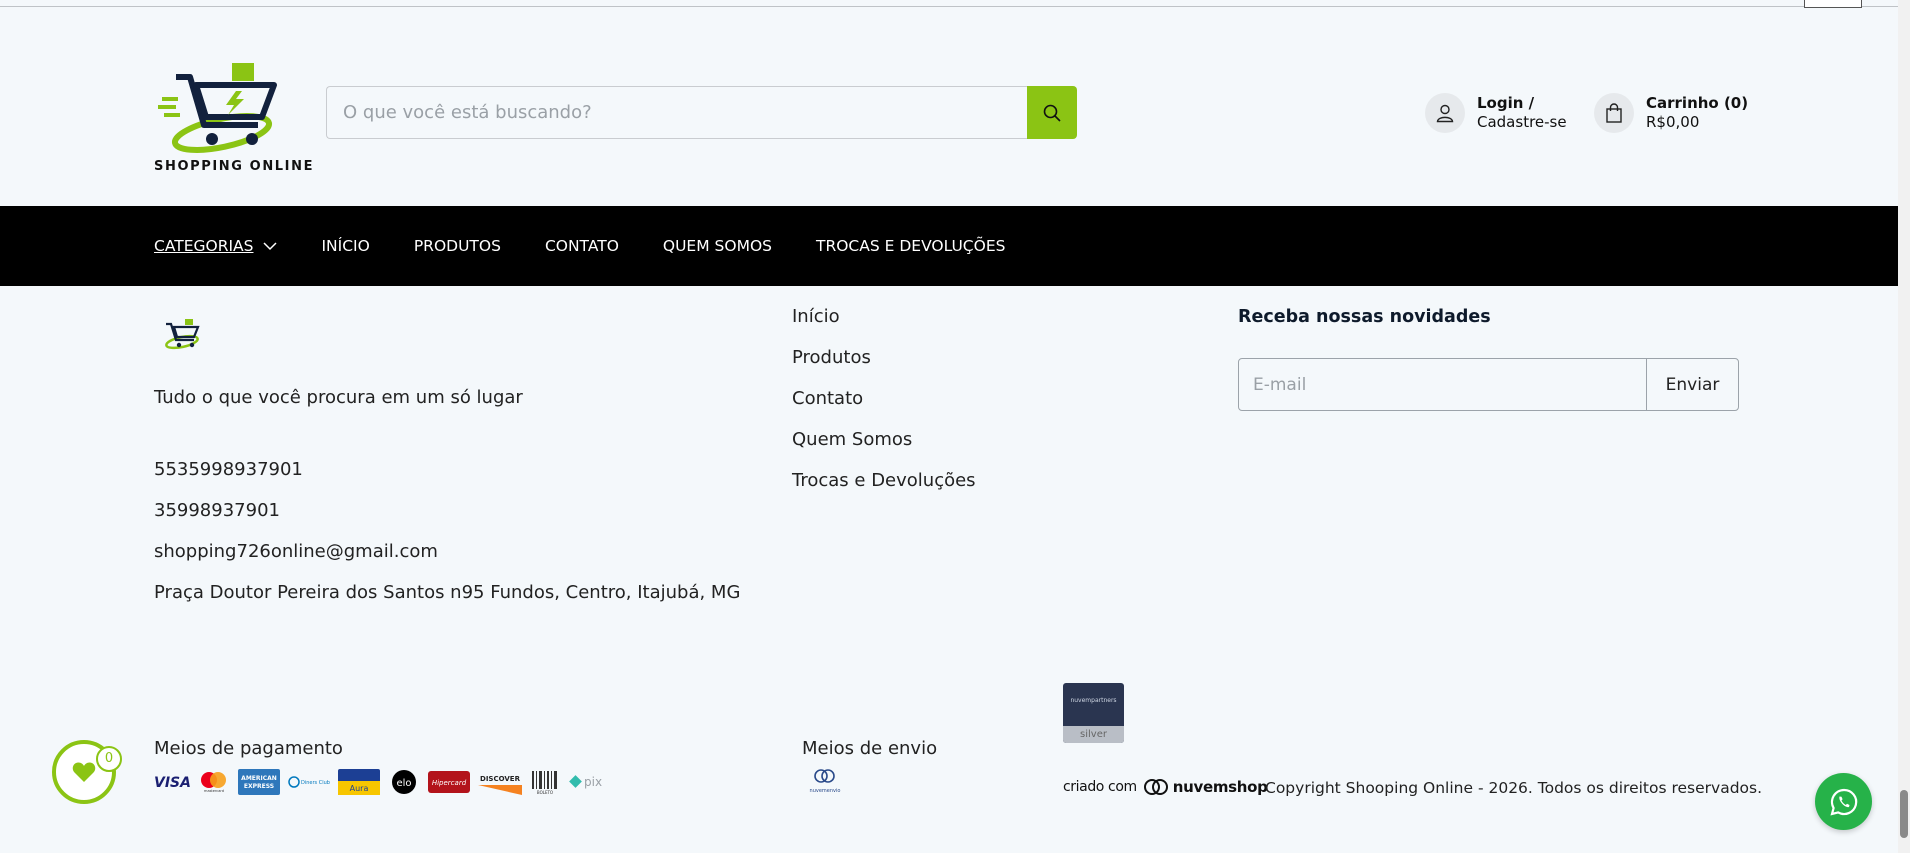 Image resolution: width=1910 pixels, height=853 pixels. I want to click on svg-text: elo, so click(403, 783).